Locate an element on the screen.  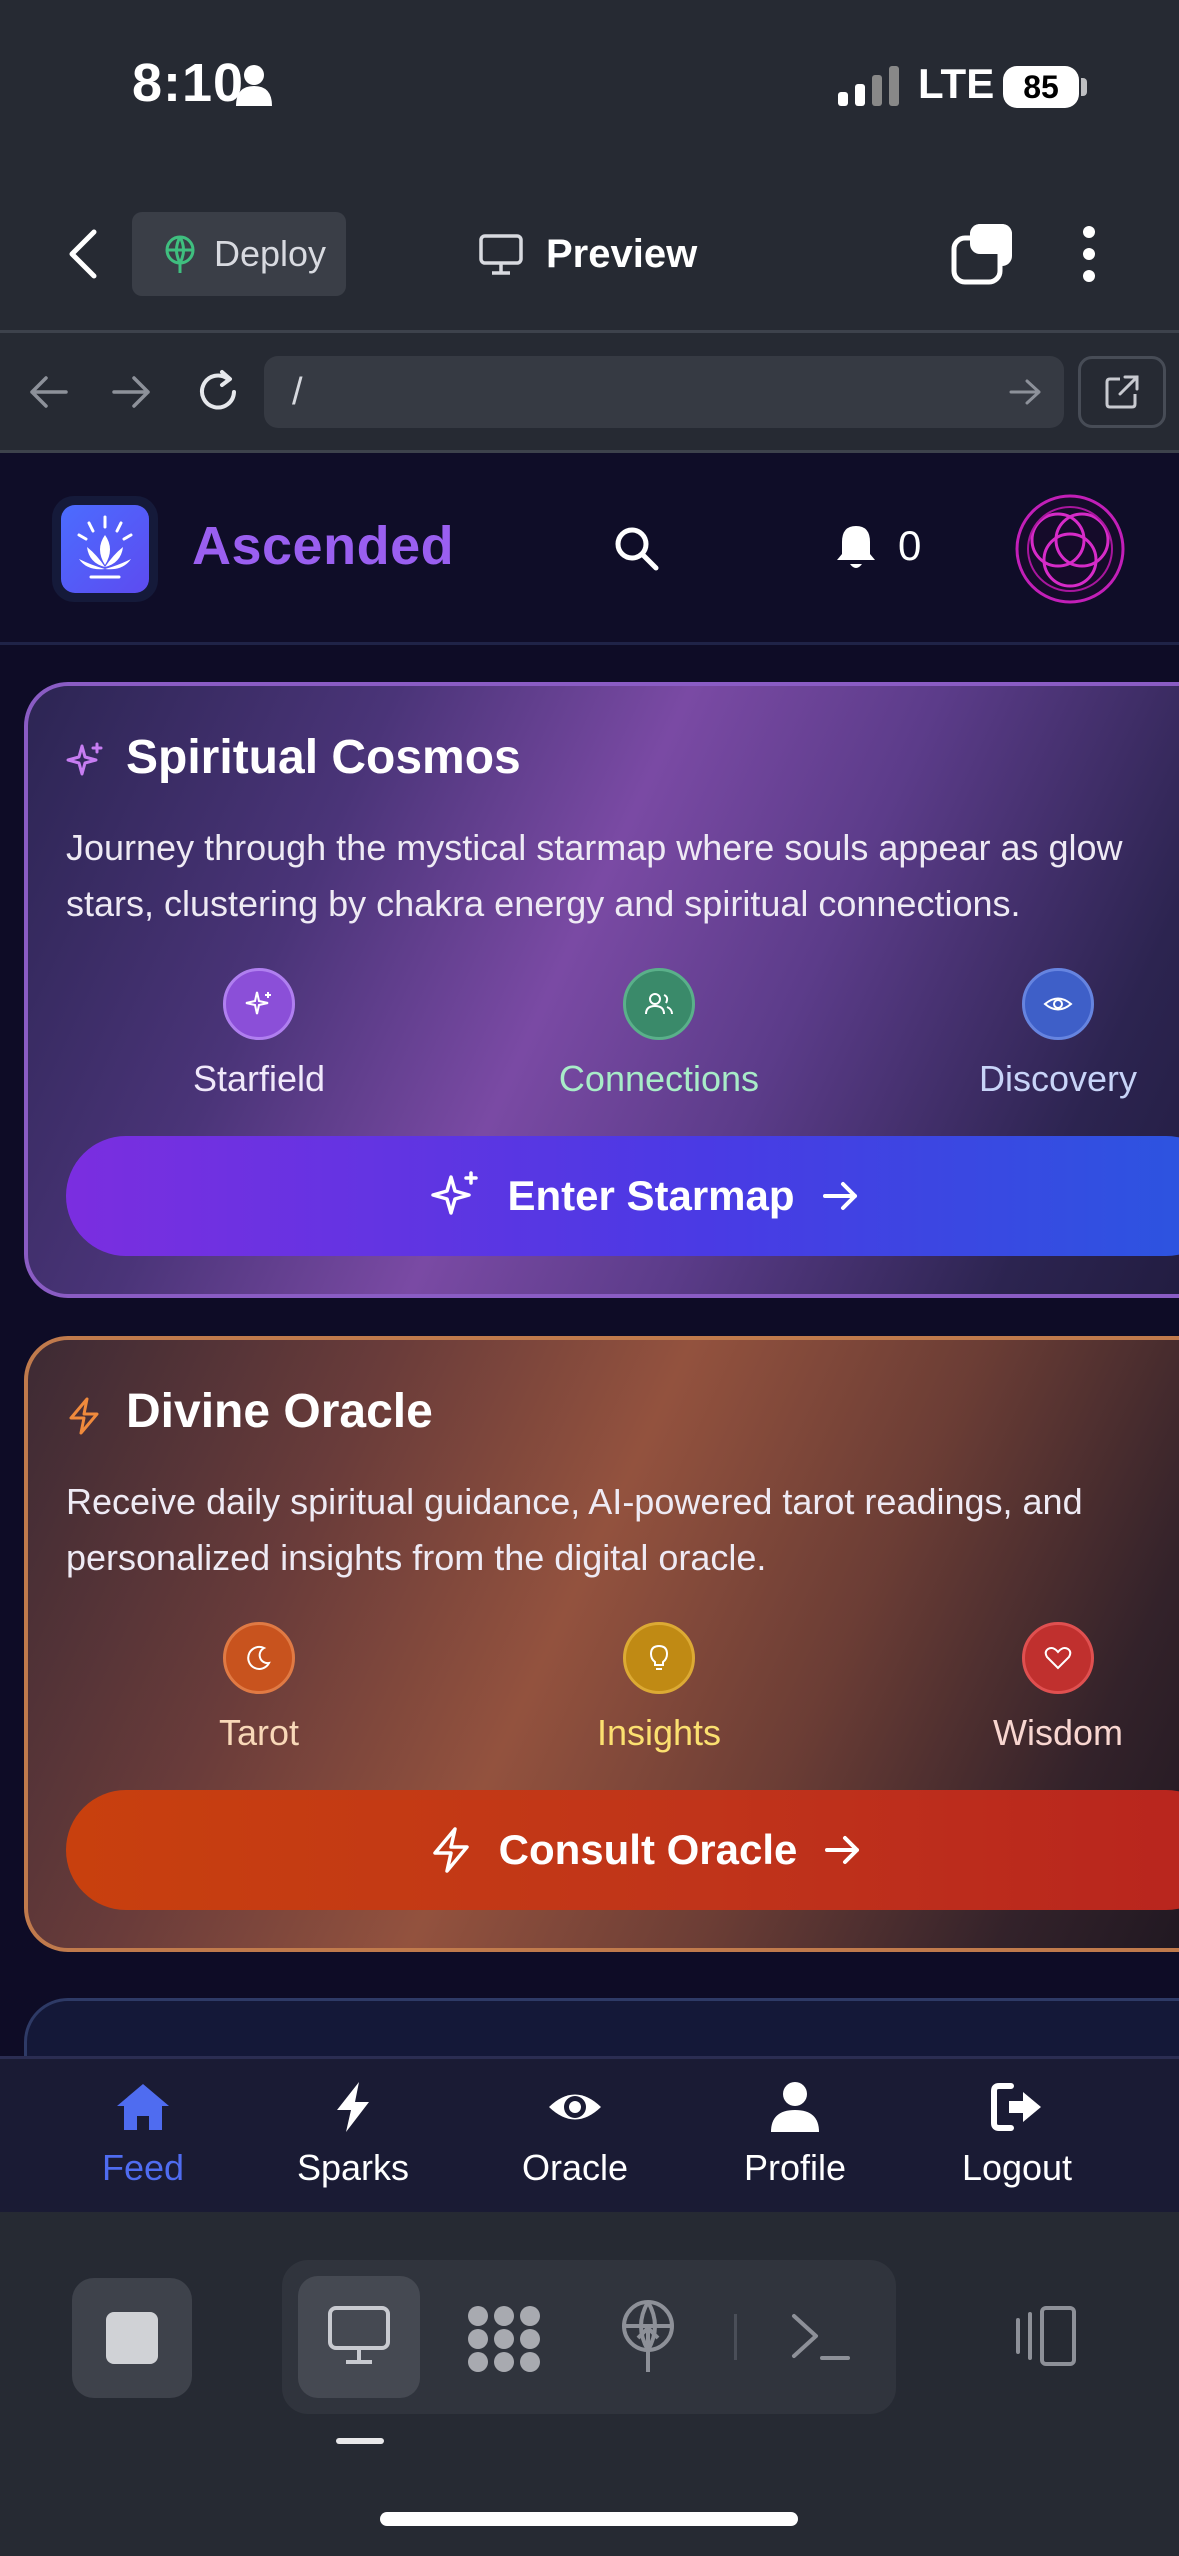
moon-icon is located at coordinates (259, 1657).